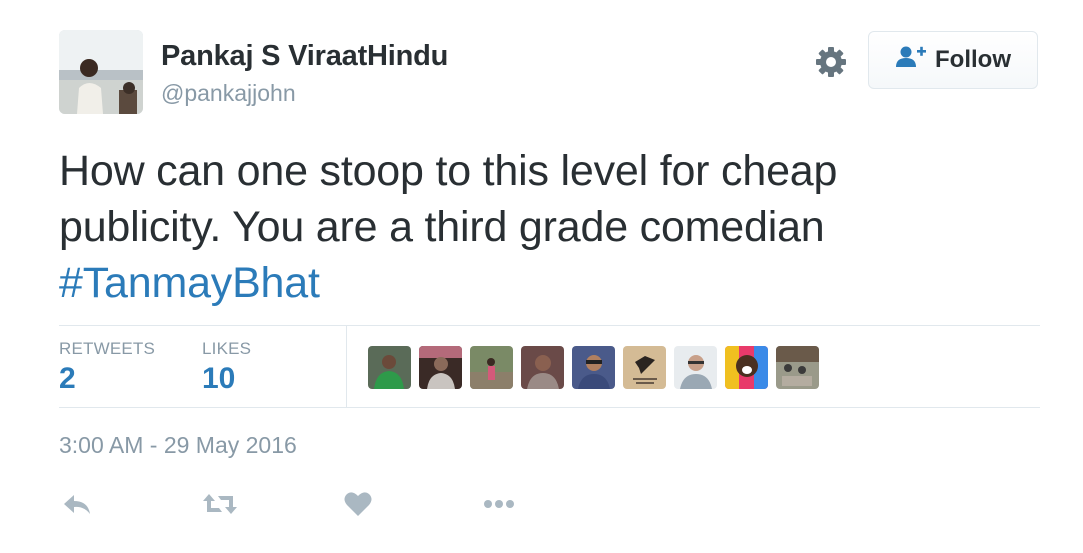 Image resolution: width=1083 pixels, height=553 pixels. Describe the element at coordinates (911, 60) in the screenshot. I see `add-user-icon` at that location.